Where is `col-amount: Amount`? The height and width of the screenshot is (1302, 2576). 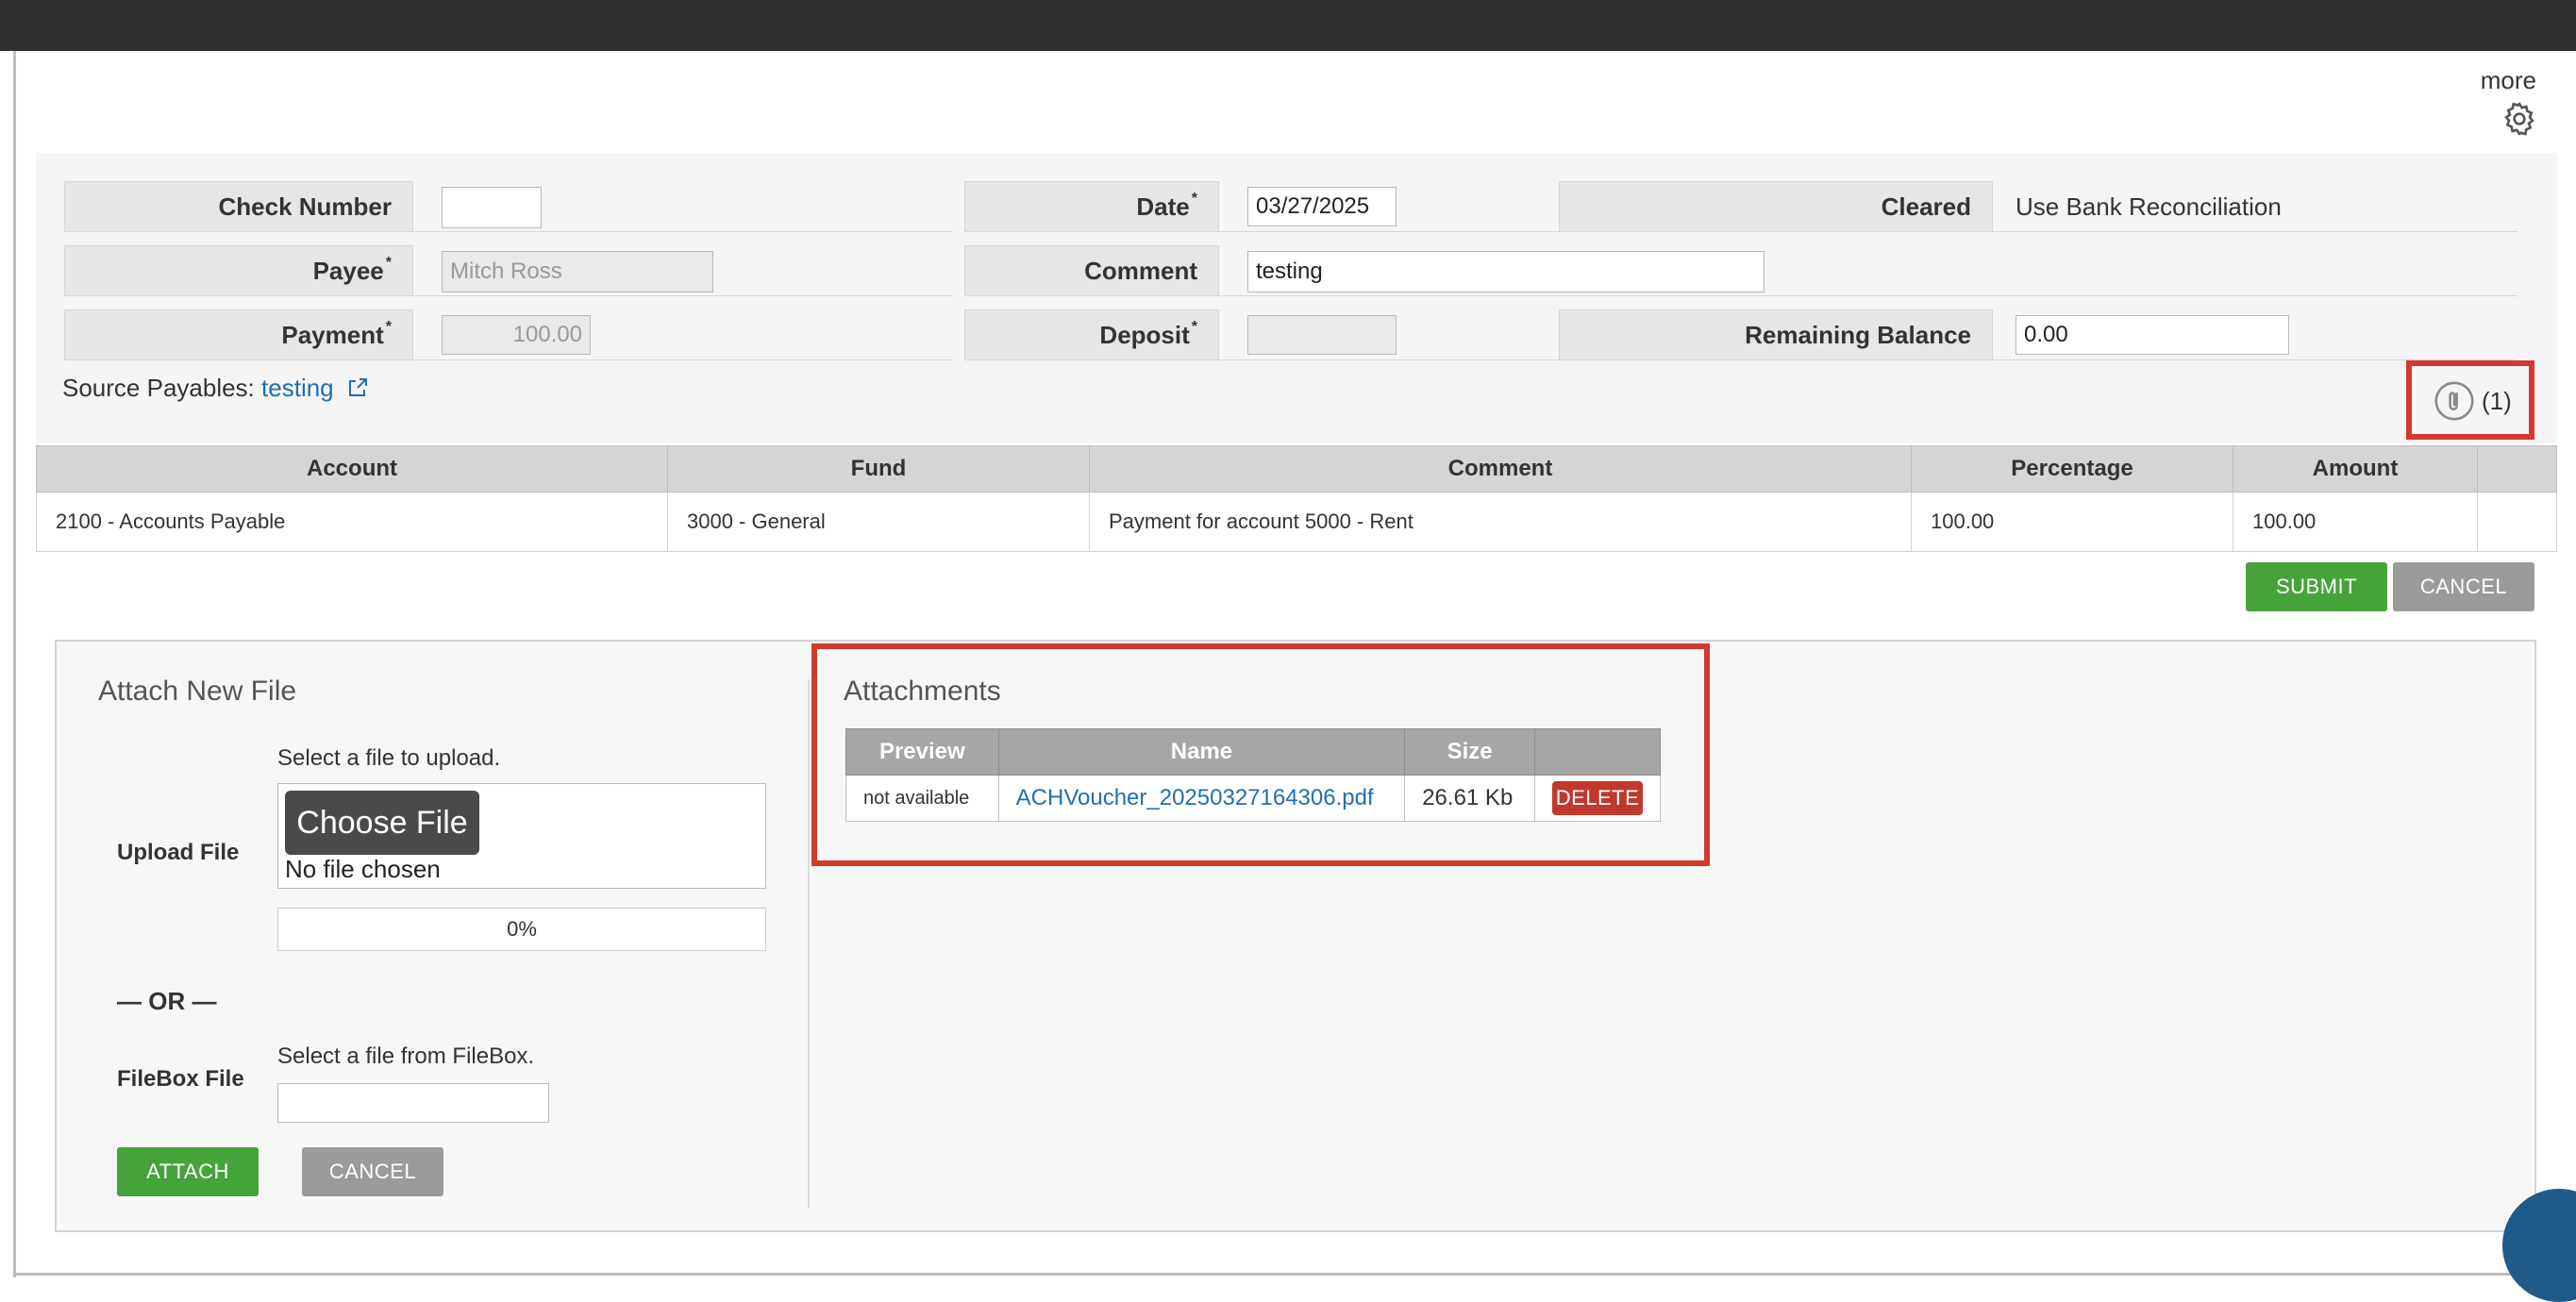 col-amount: Amount is located at coordinates (2355, 468).